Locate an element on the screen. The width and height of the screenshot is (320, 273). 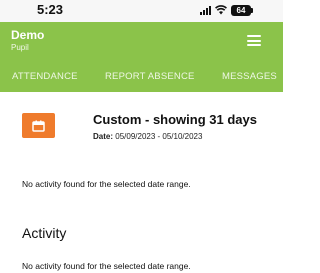
tab-bar: ATTENDANCE REPORT ABSENCE MESSAGES is located at coordinates (141, 78).